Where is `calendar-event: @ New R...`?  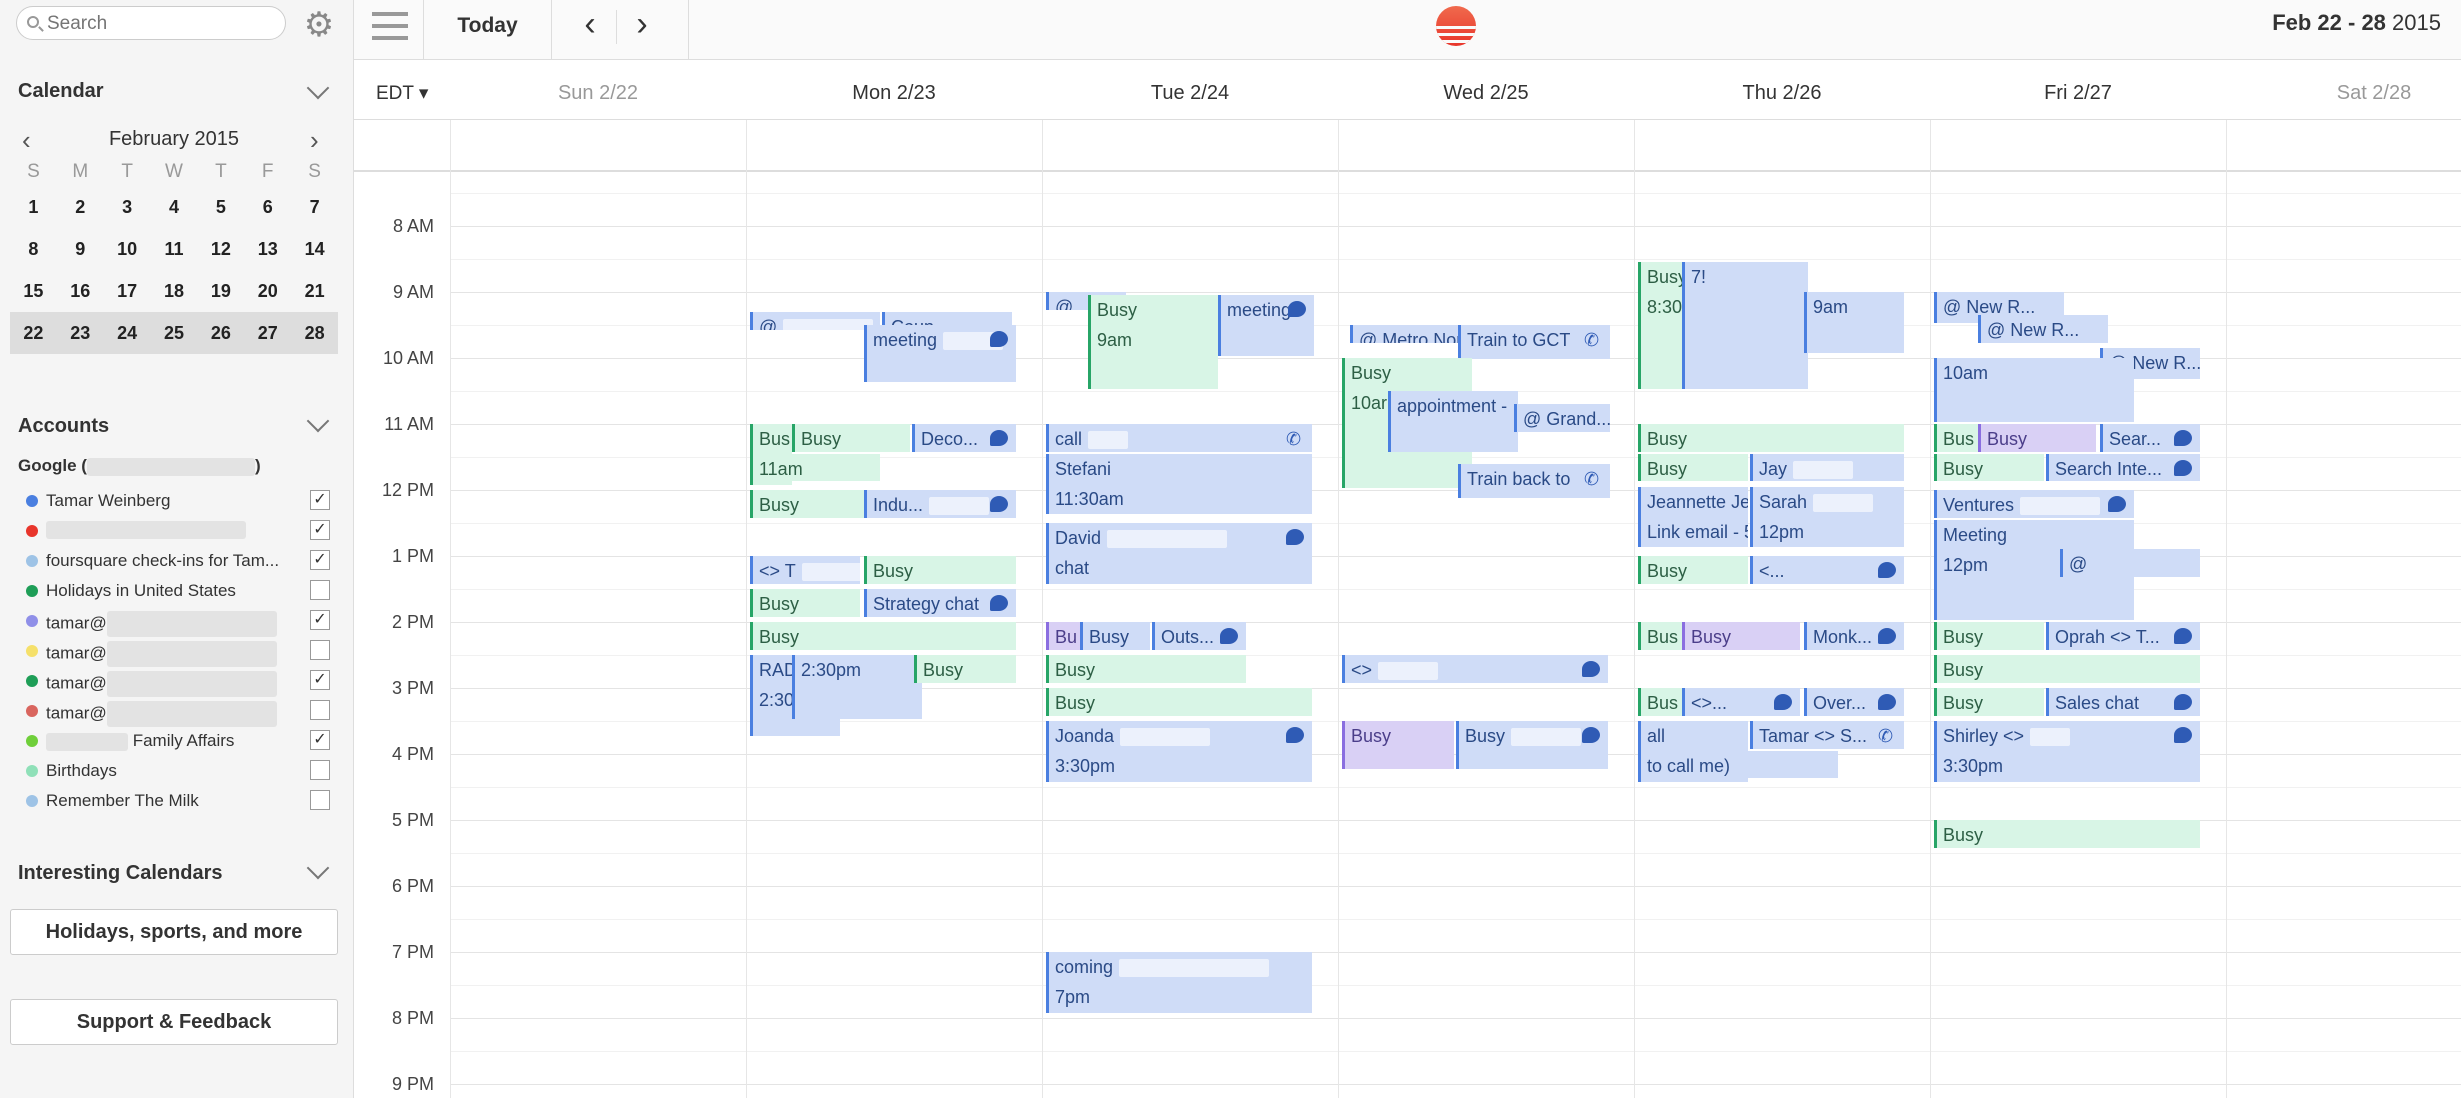 calendar-event: @ New R... is located at coordinates (2043, 329).